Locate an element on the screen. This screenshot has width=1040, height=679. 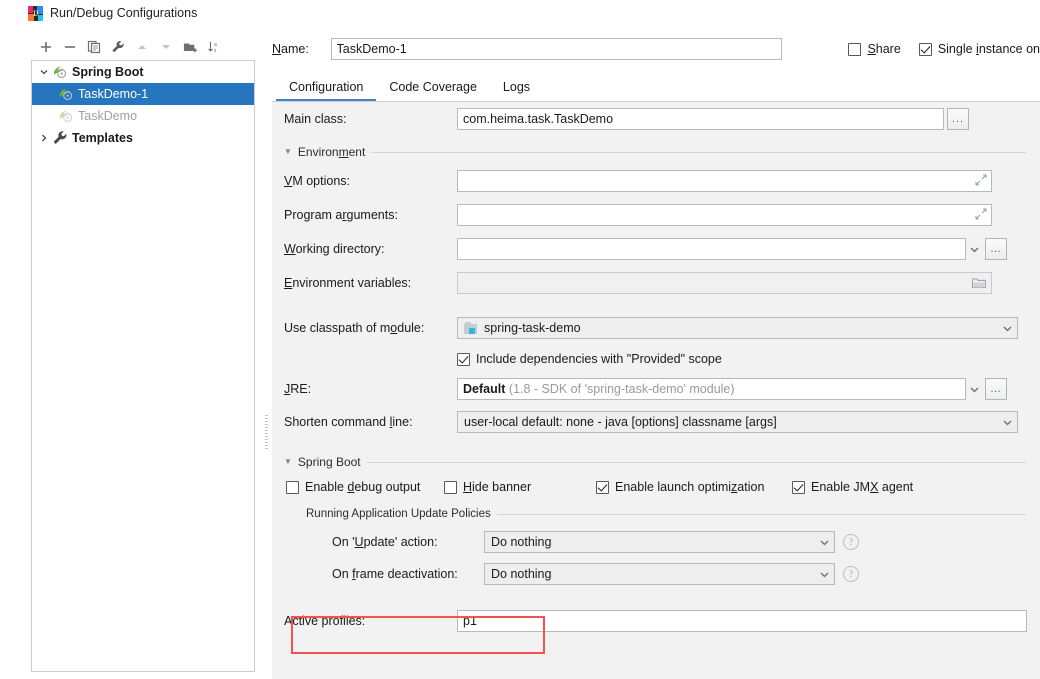
tree-node-templates: Templates is located at coordinates (143, 138).